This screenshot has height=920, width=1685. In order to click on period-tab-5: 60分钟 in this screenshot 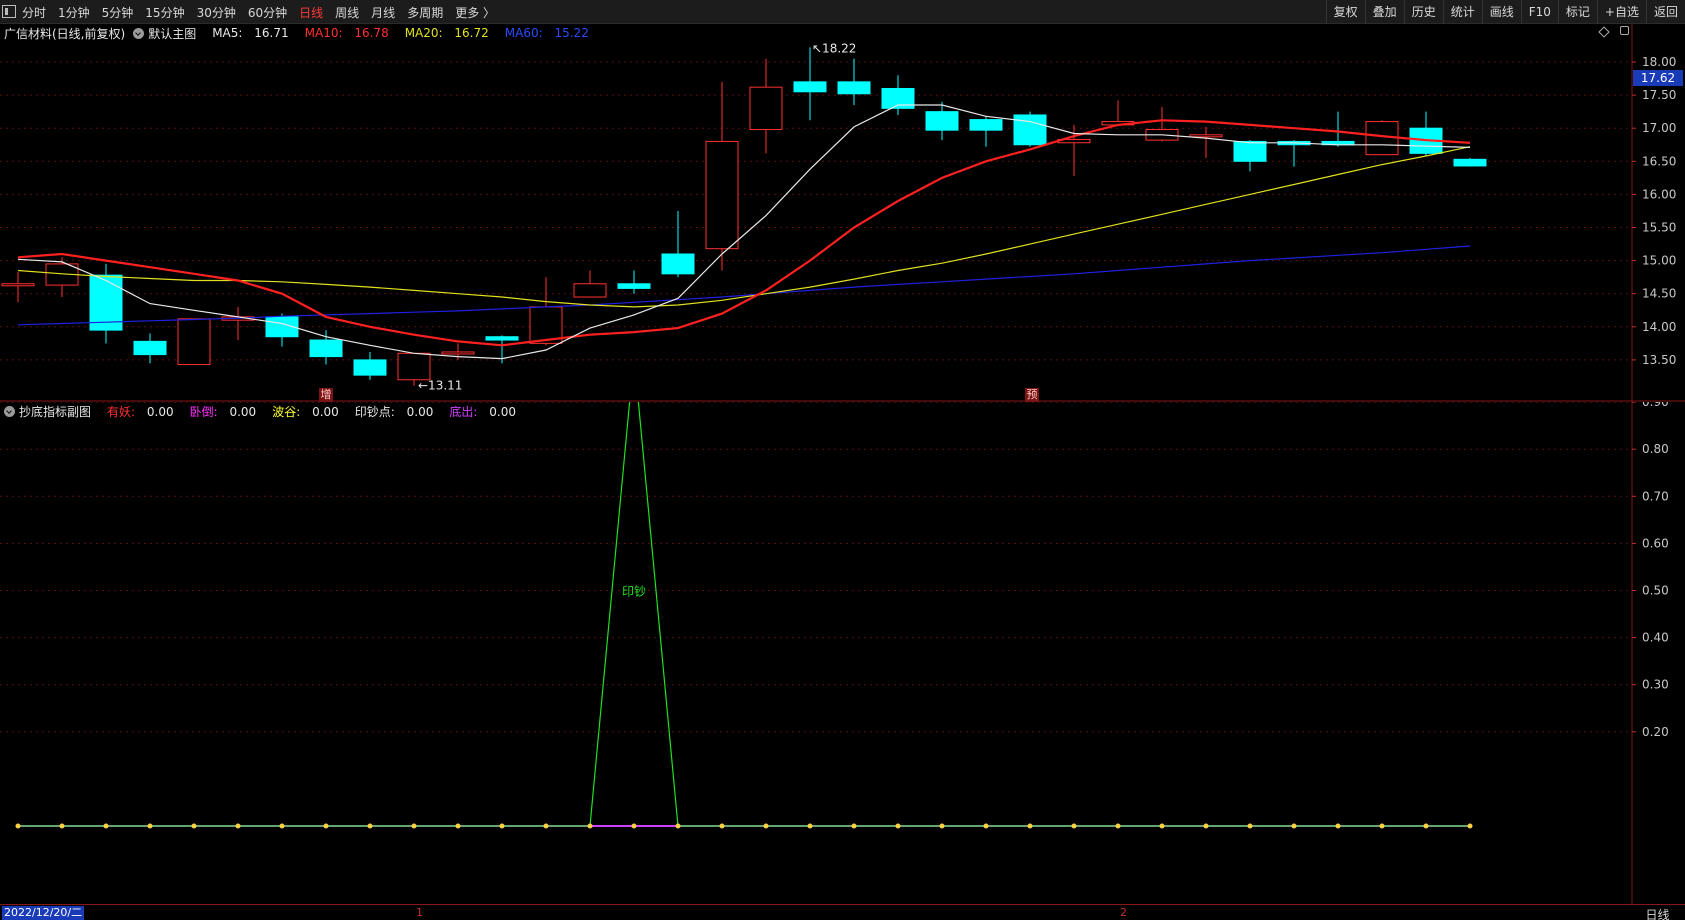, I will do `click(267, 12)`.